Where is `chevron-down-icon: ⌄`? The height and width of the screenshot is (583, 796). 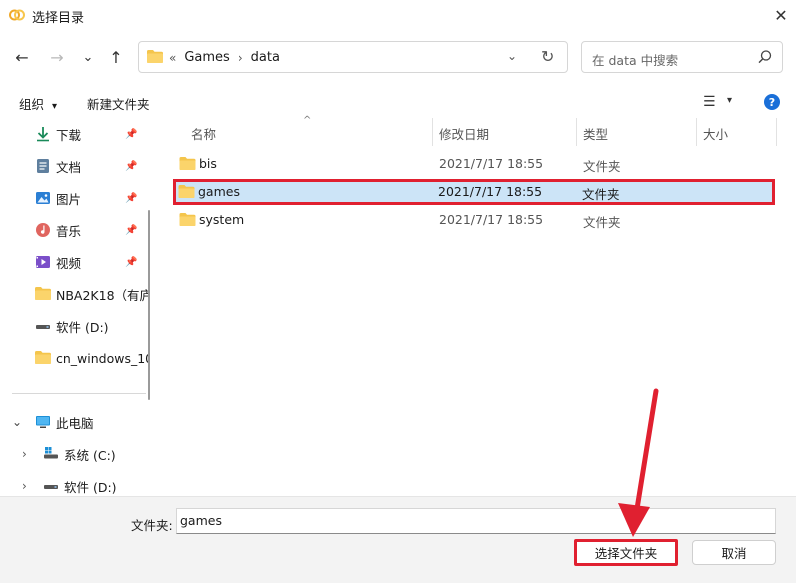
chevron-down-icon: ⌄ is located at coordinates (512, 56).